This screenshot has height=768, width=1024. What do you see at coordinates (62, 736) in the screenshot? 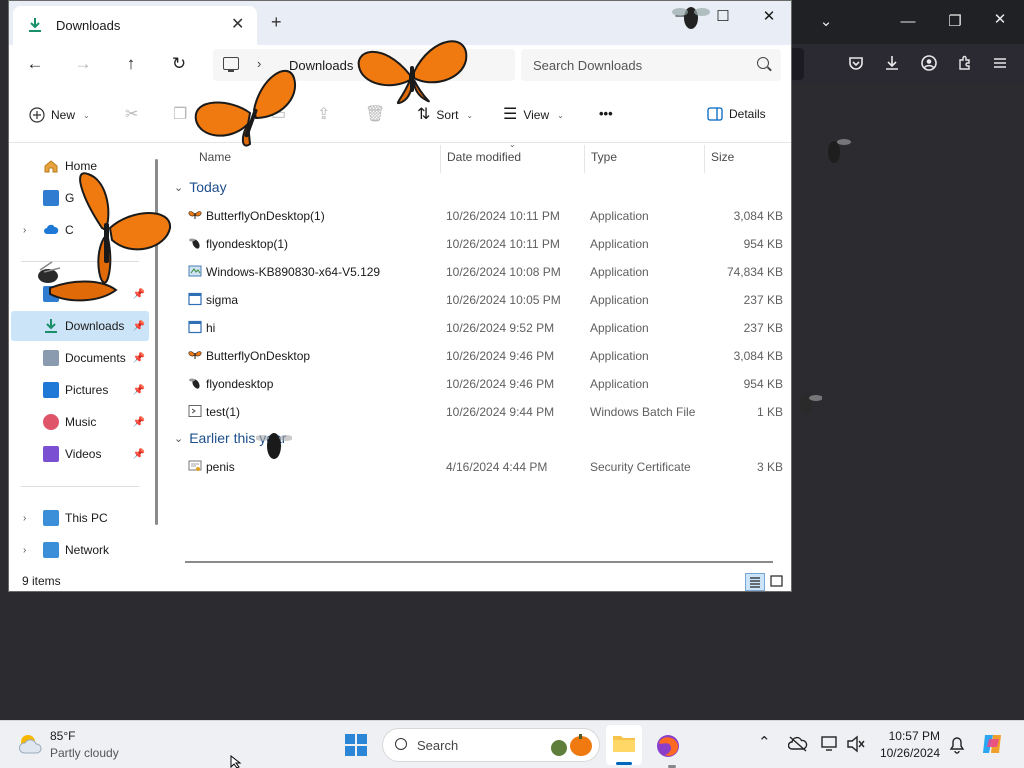
I see `weather-temperature: 85°F` at bounding box center [62, 736].